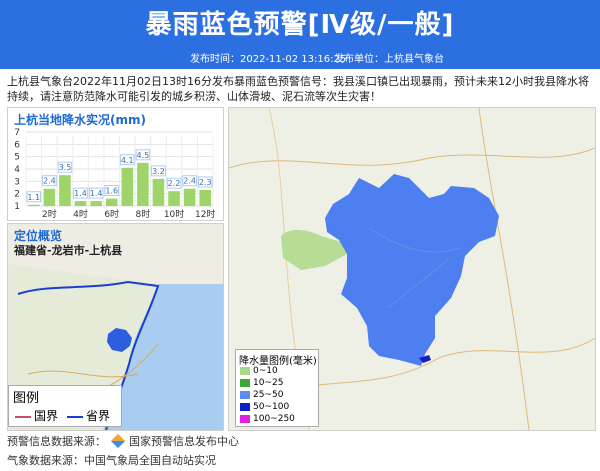 This screenshot has width=600, height=471. Describe the element at coordinates (17, 182) in the screenshot. I see `y-tick-label: 3` at that location.